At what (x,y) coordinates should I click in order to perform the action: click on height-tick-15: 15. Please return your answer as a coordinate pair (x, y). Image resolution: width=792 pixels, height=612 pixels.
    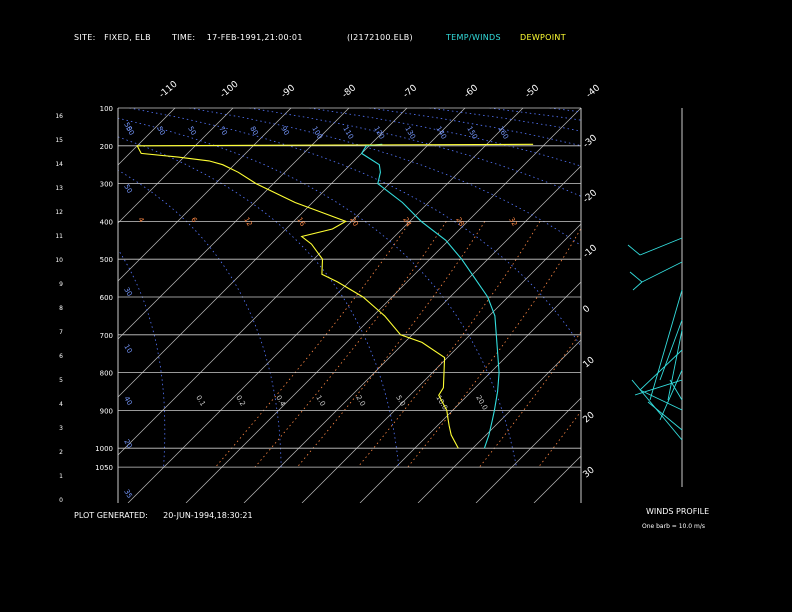
    Looking at the image, I should click on (59, 140).